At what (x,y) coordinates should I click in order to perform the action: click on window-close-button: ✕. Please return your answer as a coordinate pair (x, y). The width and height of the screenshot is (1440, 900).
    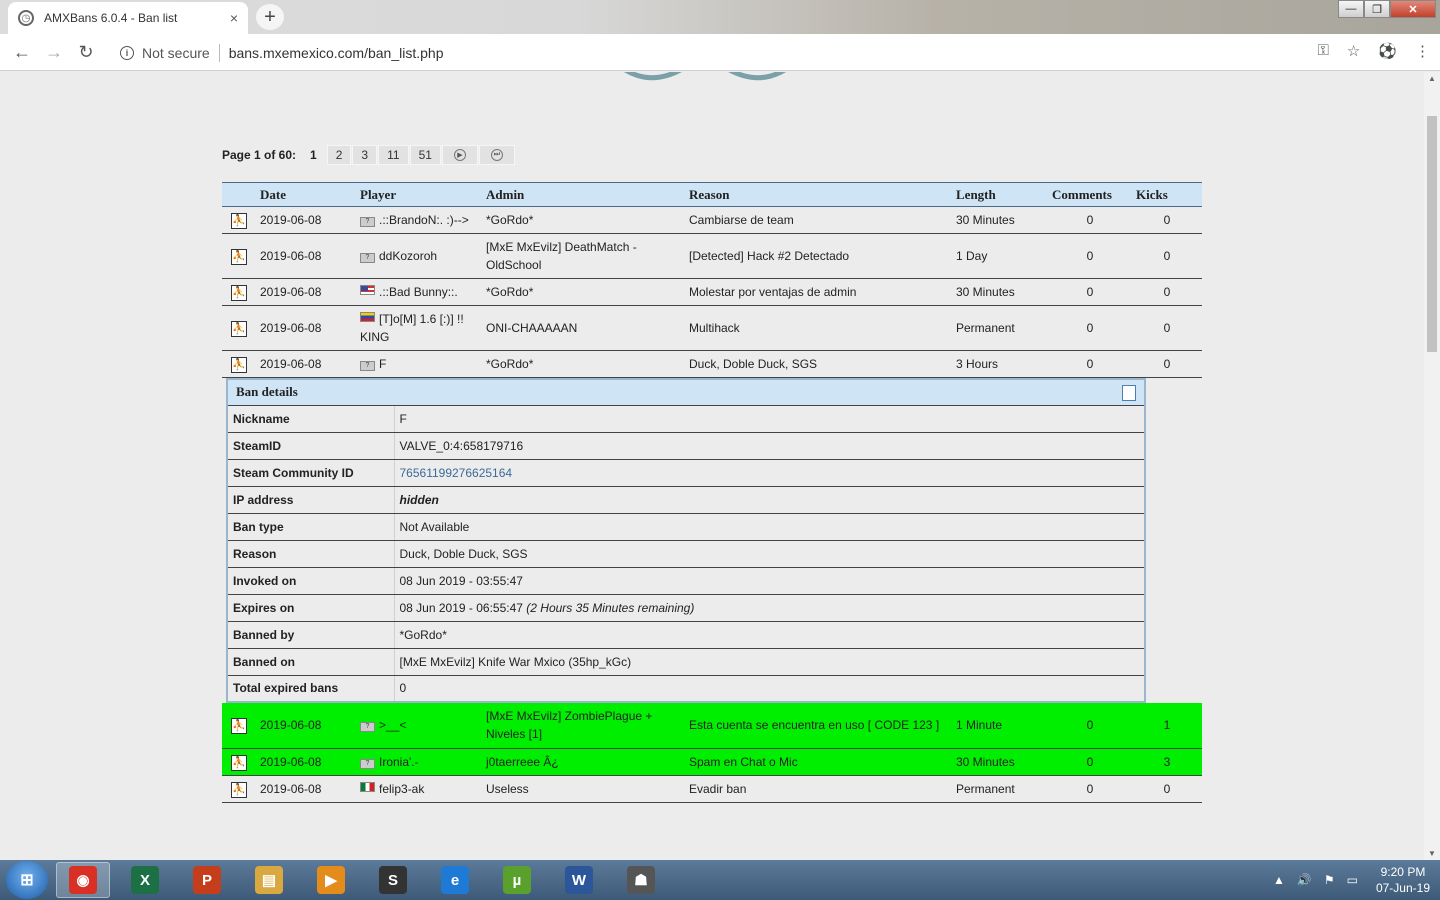
    Looking at the image, I should click on (1413, 9).